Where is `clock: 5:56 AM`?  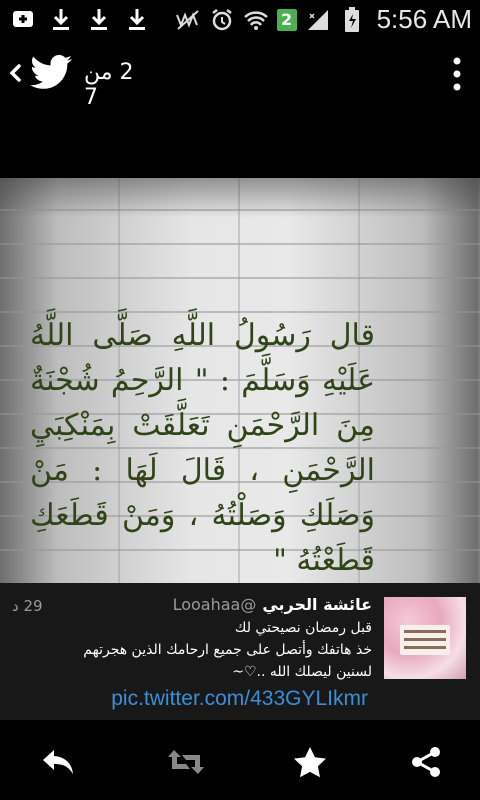 clock: 5:56 AM is located at coordinates (424, 19).